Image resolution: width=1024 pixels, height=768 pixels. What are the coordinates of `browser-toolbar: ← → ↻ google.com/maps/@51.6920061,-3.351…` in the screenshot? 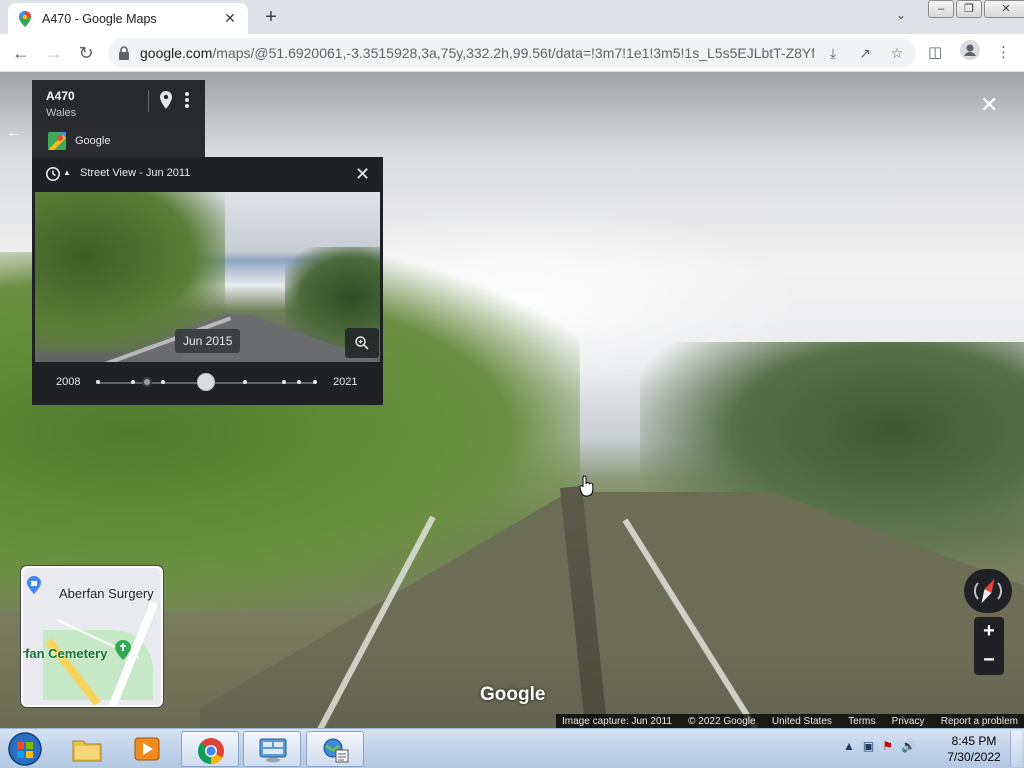 It's located at (512, 53).